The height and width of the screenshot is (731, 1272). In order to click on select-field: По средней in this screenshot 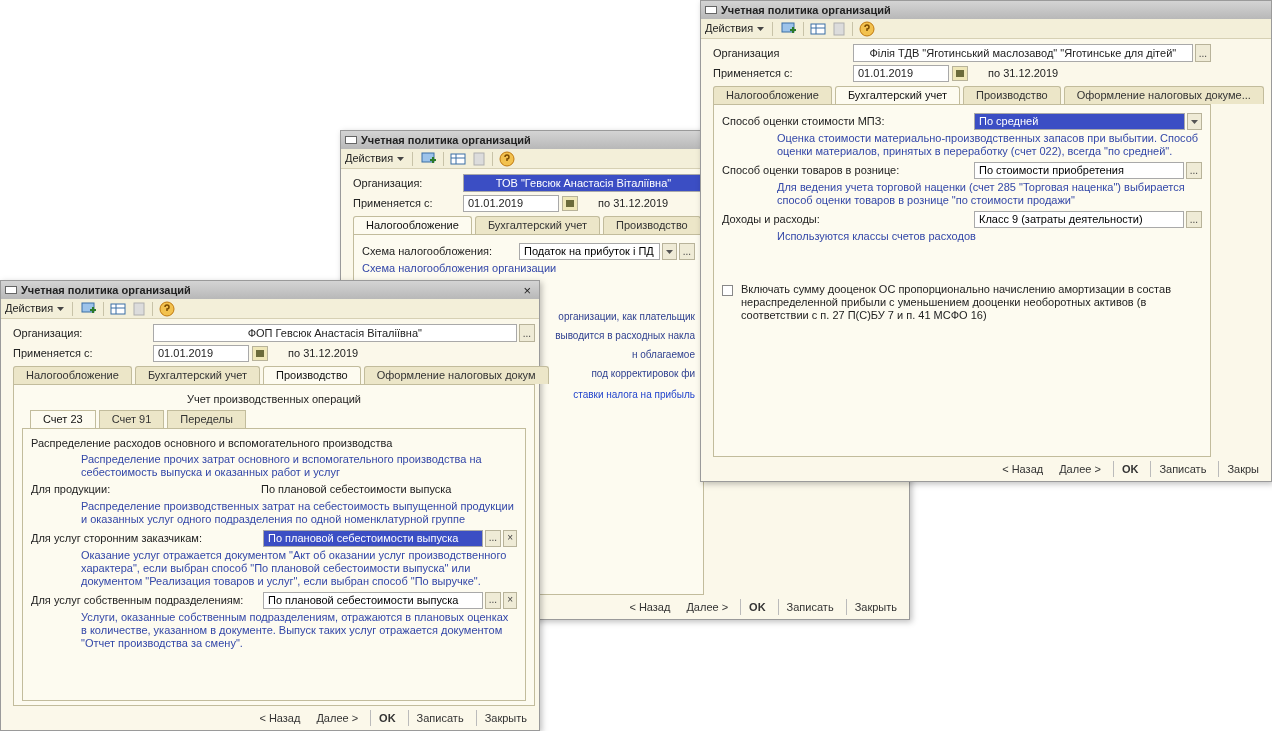, I will do `click(1079, 121)`.